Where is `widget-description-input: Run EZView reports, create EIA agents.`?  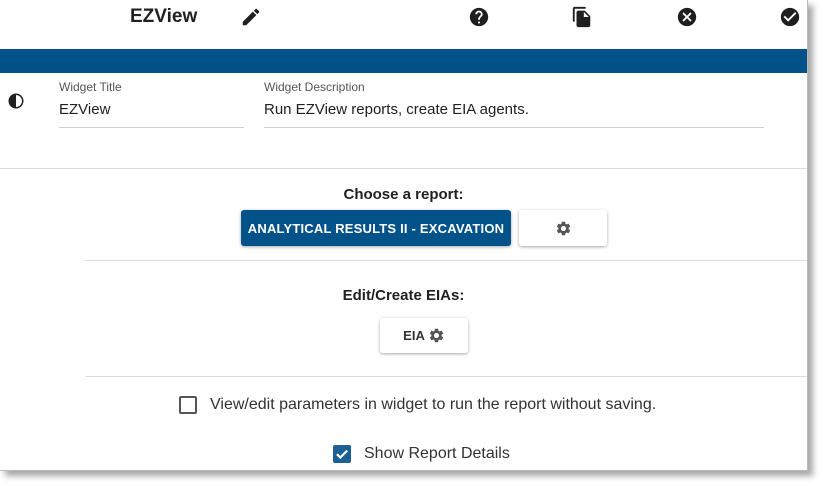 widget-description-input: Run EZView reports, create EIA agents. is located at coordinates (514, 113).